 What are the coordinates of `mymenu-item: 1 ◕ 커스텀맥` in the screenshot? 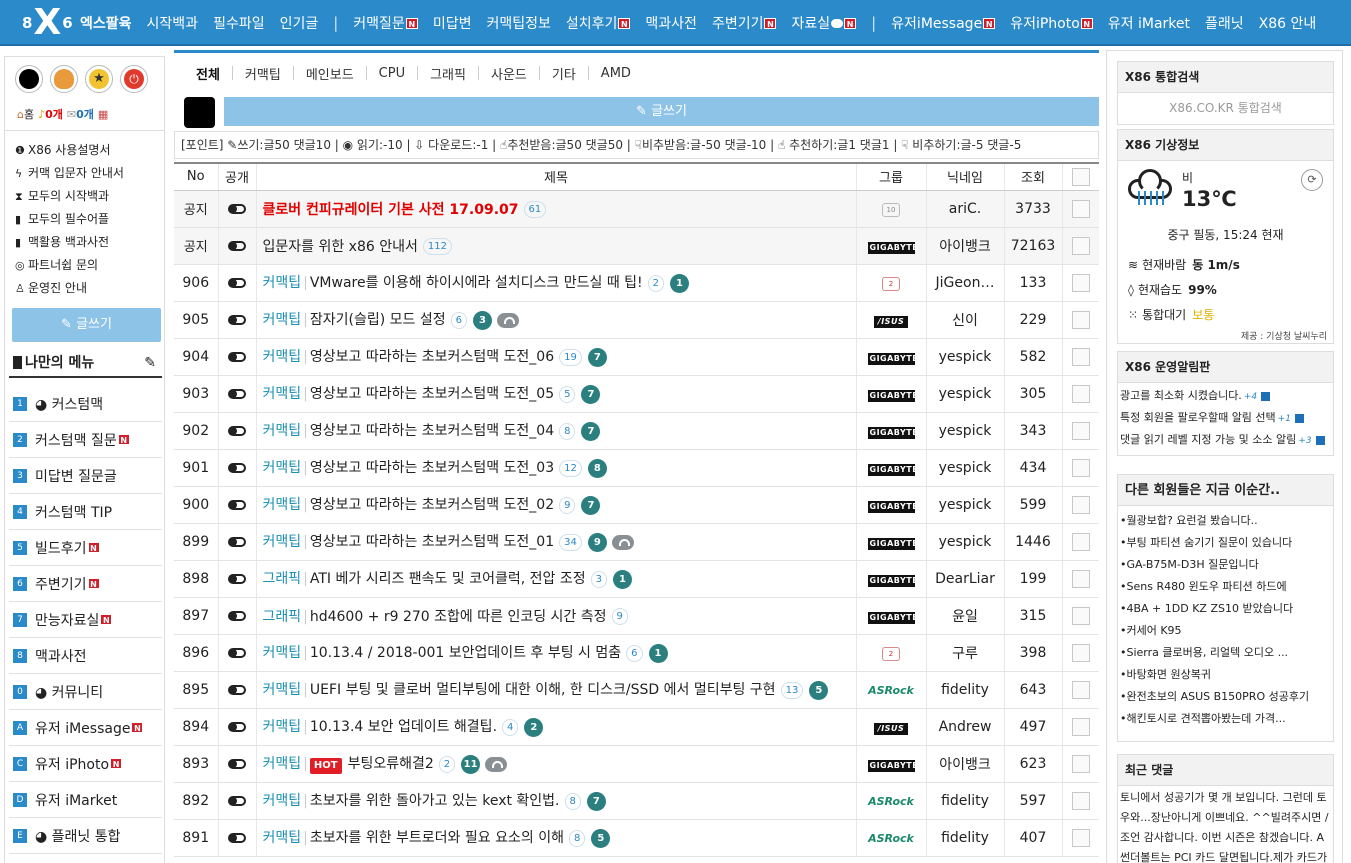 It's located at (85, 404).